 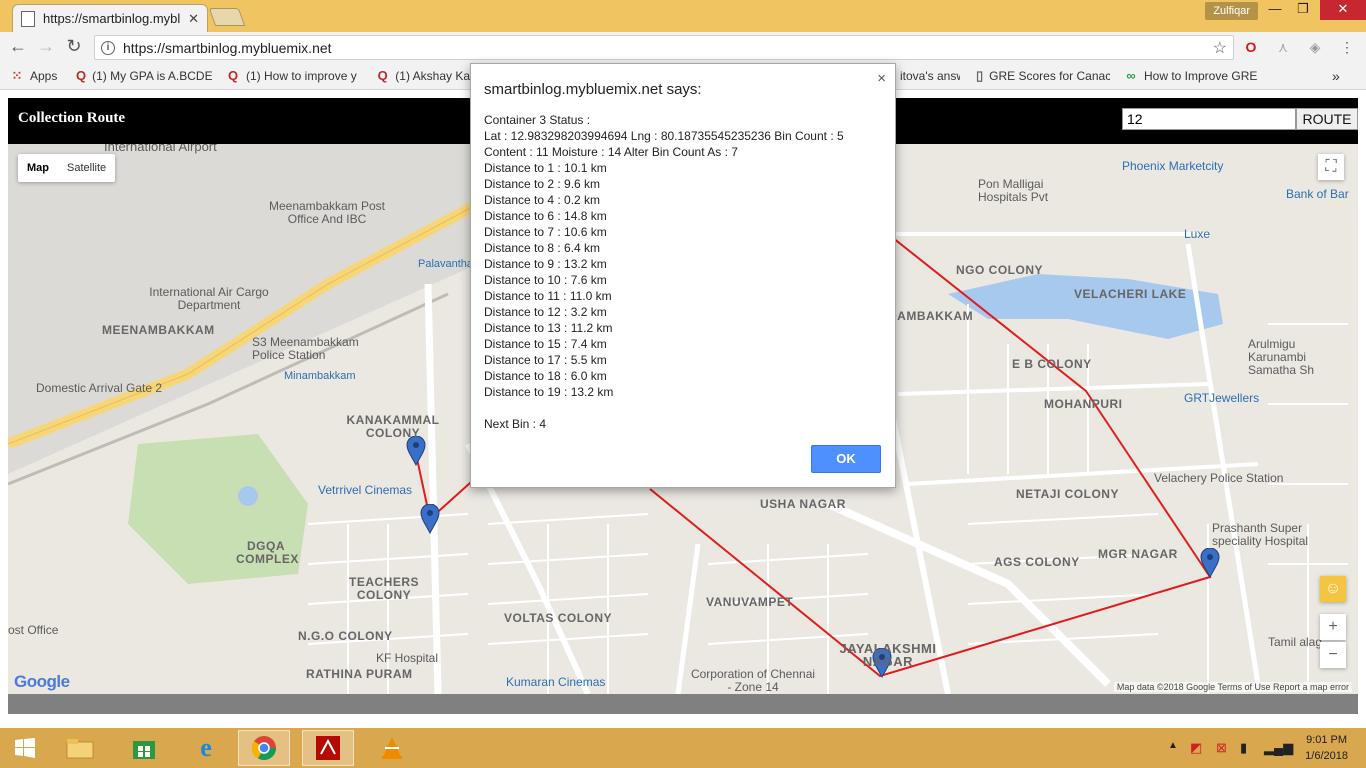 What do you see at coordinates (1221, 748) in the screenshot?
I see `tray-network-error-icon: ⊠` at bounding box center [1221, 748].